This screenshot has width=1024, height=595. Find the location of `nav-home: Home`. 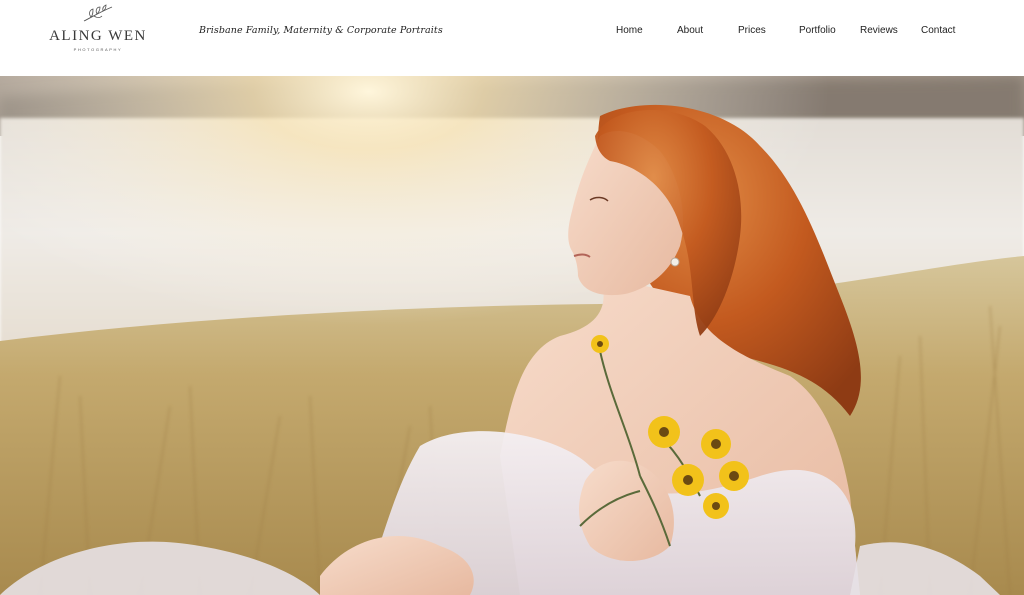

nav-home: Home is located at coordinates (629, 31).